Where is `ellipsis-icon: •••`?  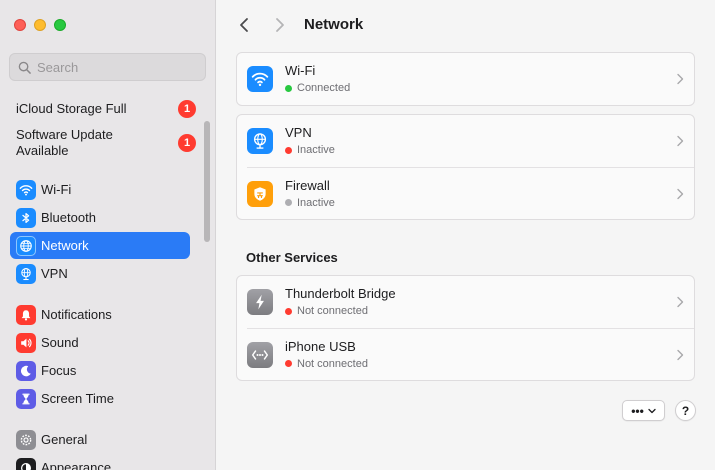 ellipsis-icon: ••• is located at coordinates (637, 410).